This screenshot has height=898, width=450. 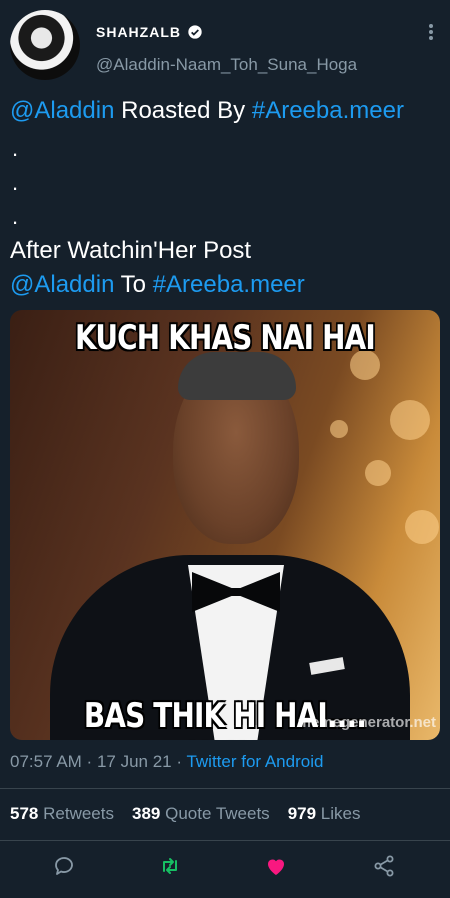 I want to click on reply-icon, so click(x=64, y=866).